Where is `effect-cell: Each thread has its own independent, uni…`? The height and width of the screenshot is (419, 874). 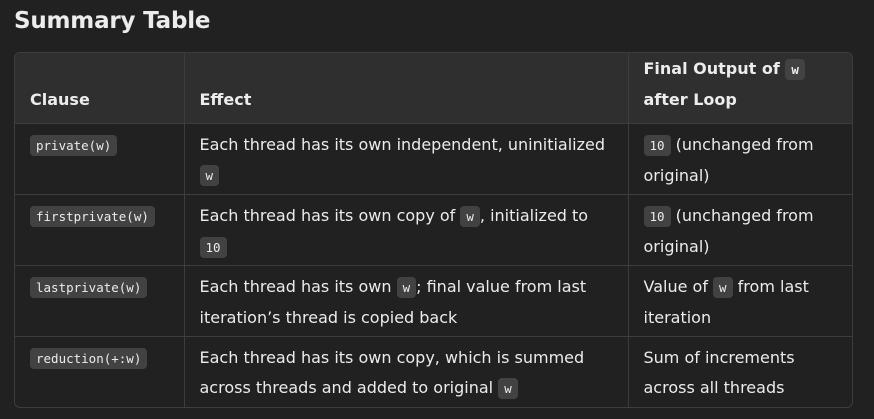
effect-cell: Each thread has its own independent, uni… is located at coordinates (405, 158).